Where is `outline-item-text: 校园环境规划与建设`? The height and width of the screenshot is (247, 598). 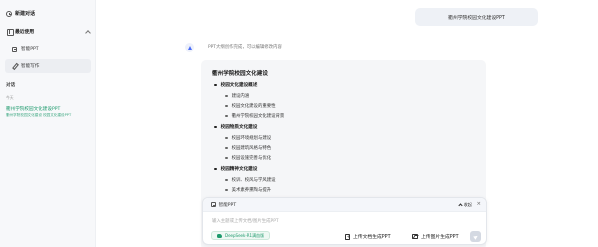
outline-item-text: 校园环境规划与建设 is located at coordinates (251, 138).